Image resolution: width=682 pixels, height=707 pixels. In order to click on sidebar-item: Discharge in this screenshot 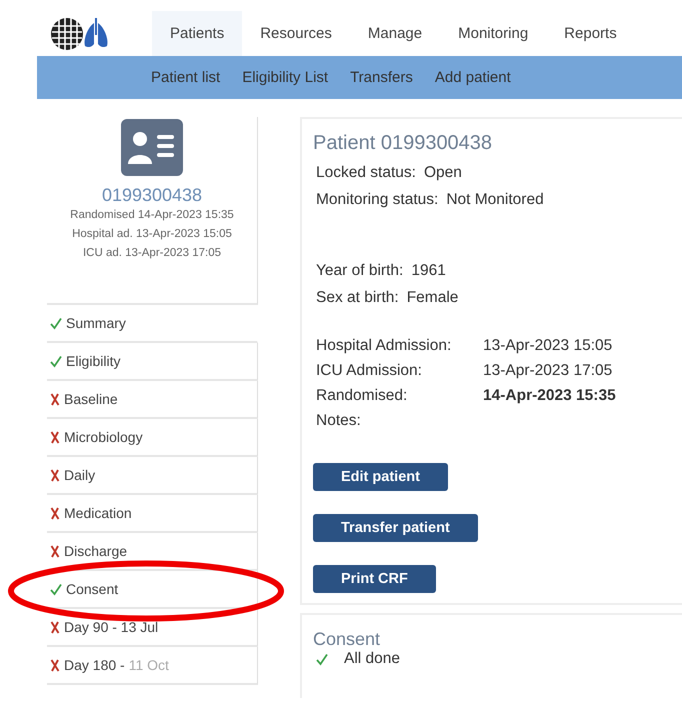, I will do `click(152, 552)`.